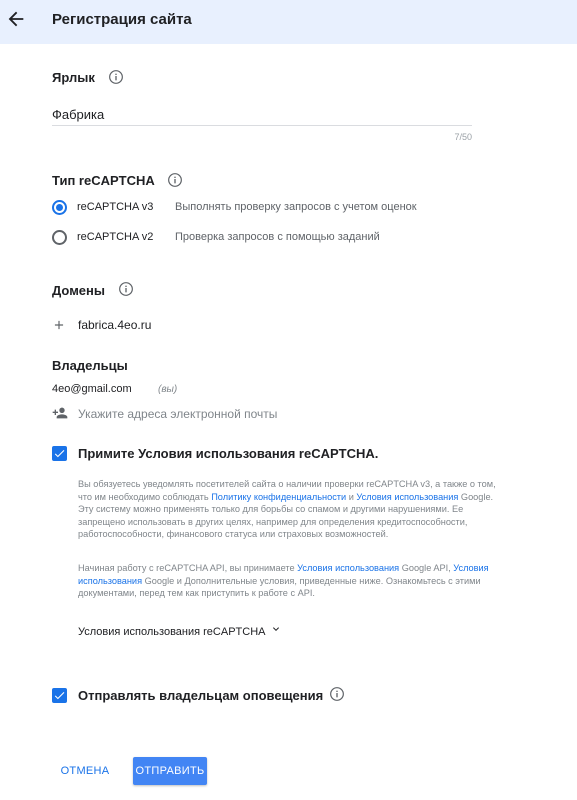 This screenshot has width=577, height=800. Describe the element at coordinates (278, 497) in the screenshot. I see `privacy-policy-link: Политику конфиденциальности` at that location.